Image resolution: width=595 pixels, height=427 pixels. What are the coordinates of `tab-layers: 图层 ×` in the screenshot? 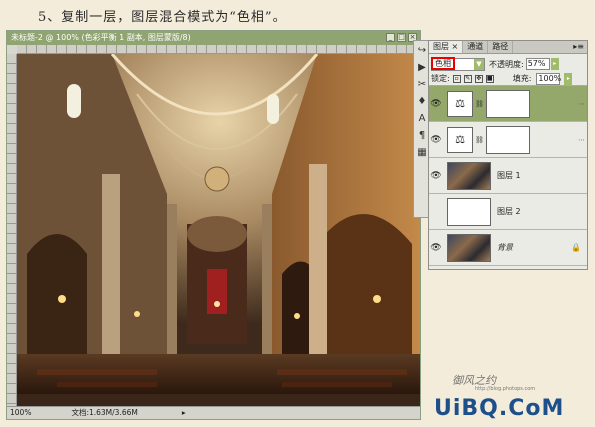 It's located at (446, 47).